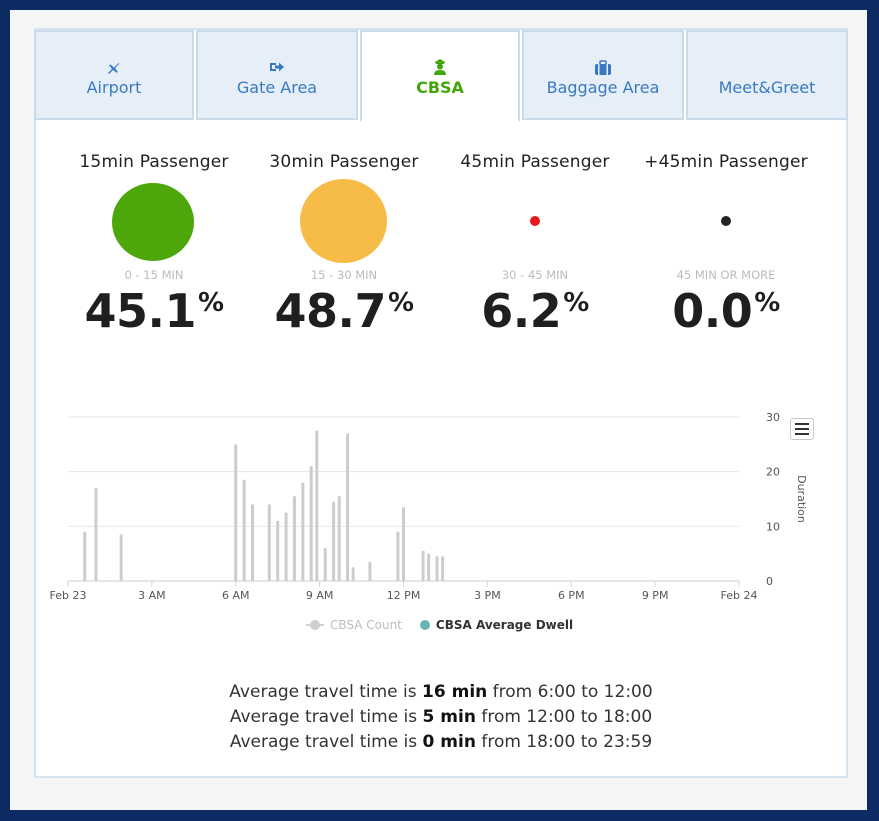 Image resolution: width=879 pixels, height=821 pixels. I want to click on metric-percent: 0.0%, so click(726, 311).